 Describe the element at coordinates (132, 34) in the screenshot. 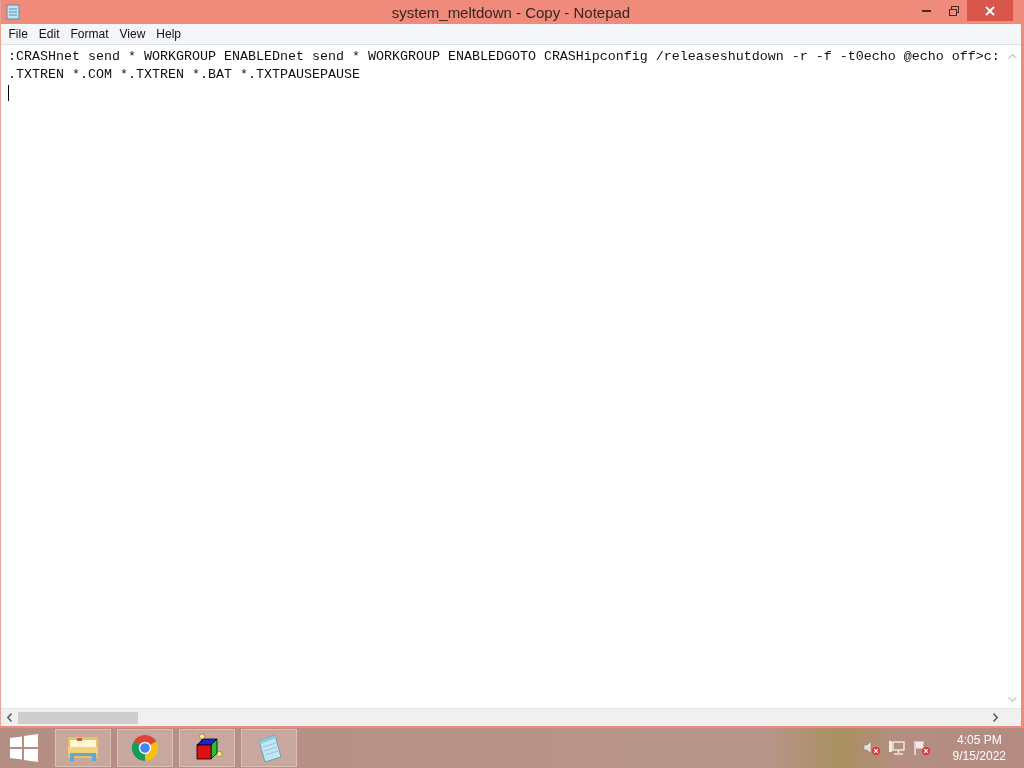

I see `menu-item: View` at that location.